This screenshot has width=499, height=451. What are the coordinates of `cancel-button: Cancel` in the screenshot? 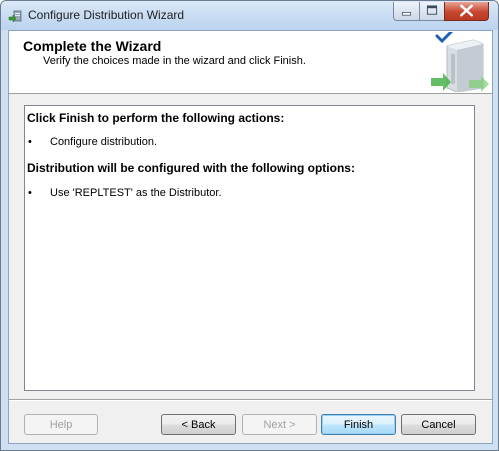 It's located at (438, 424).